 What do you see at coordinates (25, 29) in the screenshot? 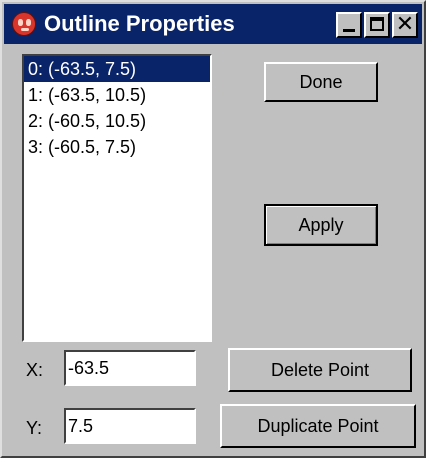
I see `app-icon-mouth` at bounding box center [25, 29].